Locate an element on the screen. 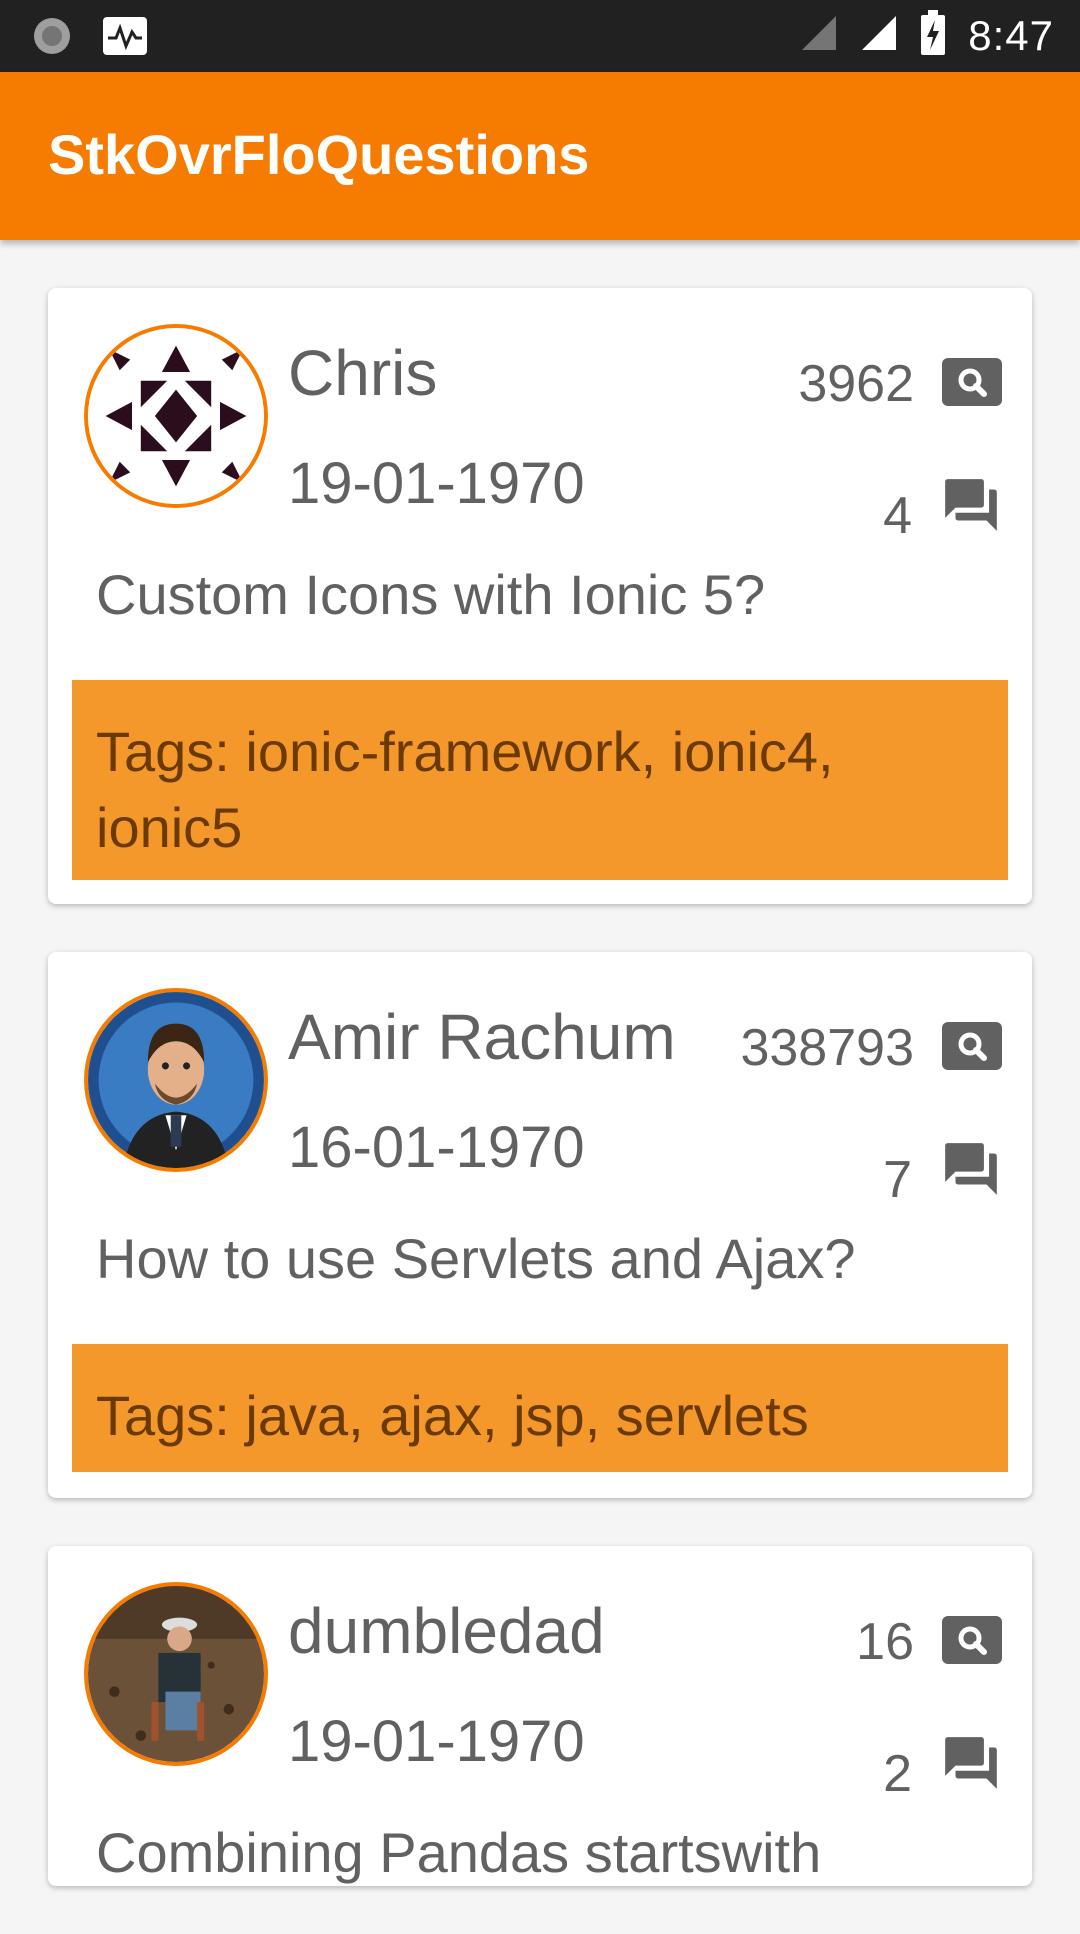 This screenshot has height=1934, width=1080. view-count: 3962 is located at coordinates (900, 384).